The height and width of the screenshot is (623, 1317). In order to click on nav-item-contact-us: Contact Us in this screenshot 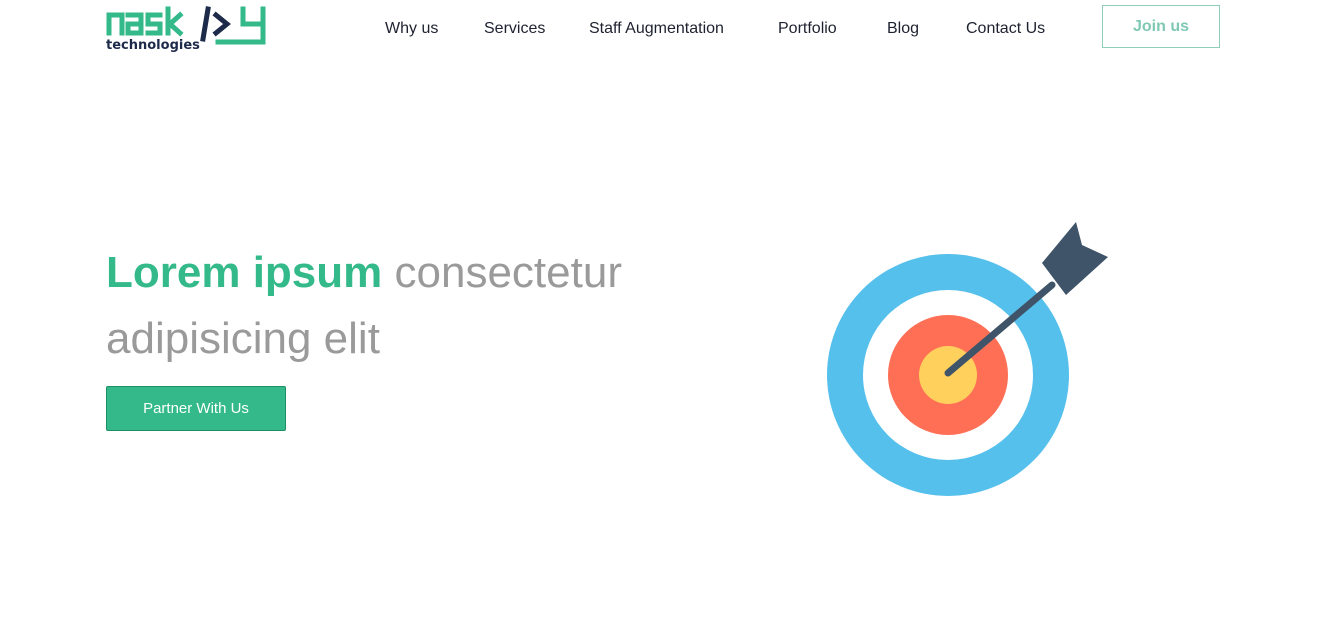, I will do `click(1005, 29)`.